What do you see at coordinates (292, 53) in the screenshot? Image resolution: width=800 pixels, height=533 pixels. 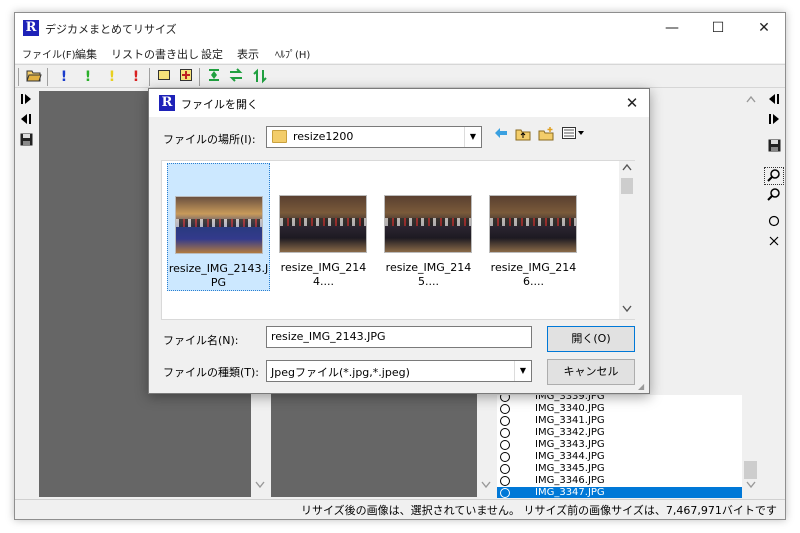 I see `menu-help: ﾍﾙﾌﾟ(H)` at bounding box center [292, 53].